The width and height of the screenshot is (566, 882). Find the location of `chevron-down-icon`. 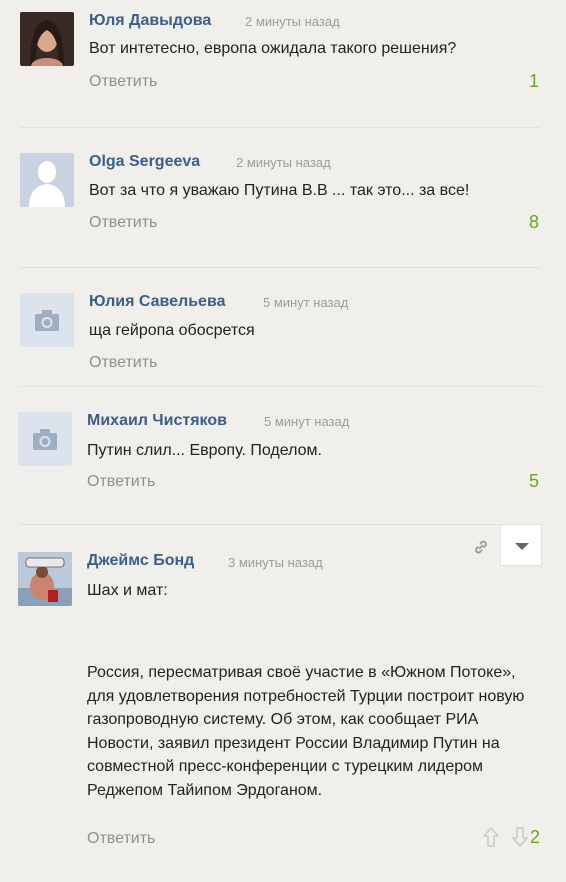

chevron-down-icon is located at coordinates (521, 545).